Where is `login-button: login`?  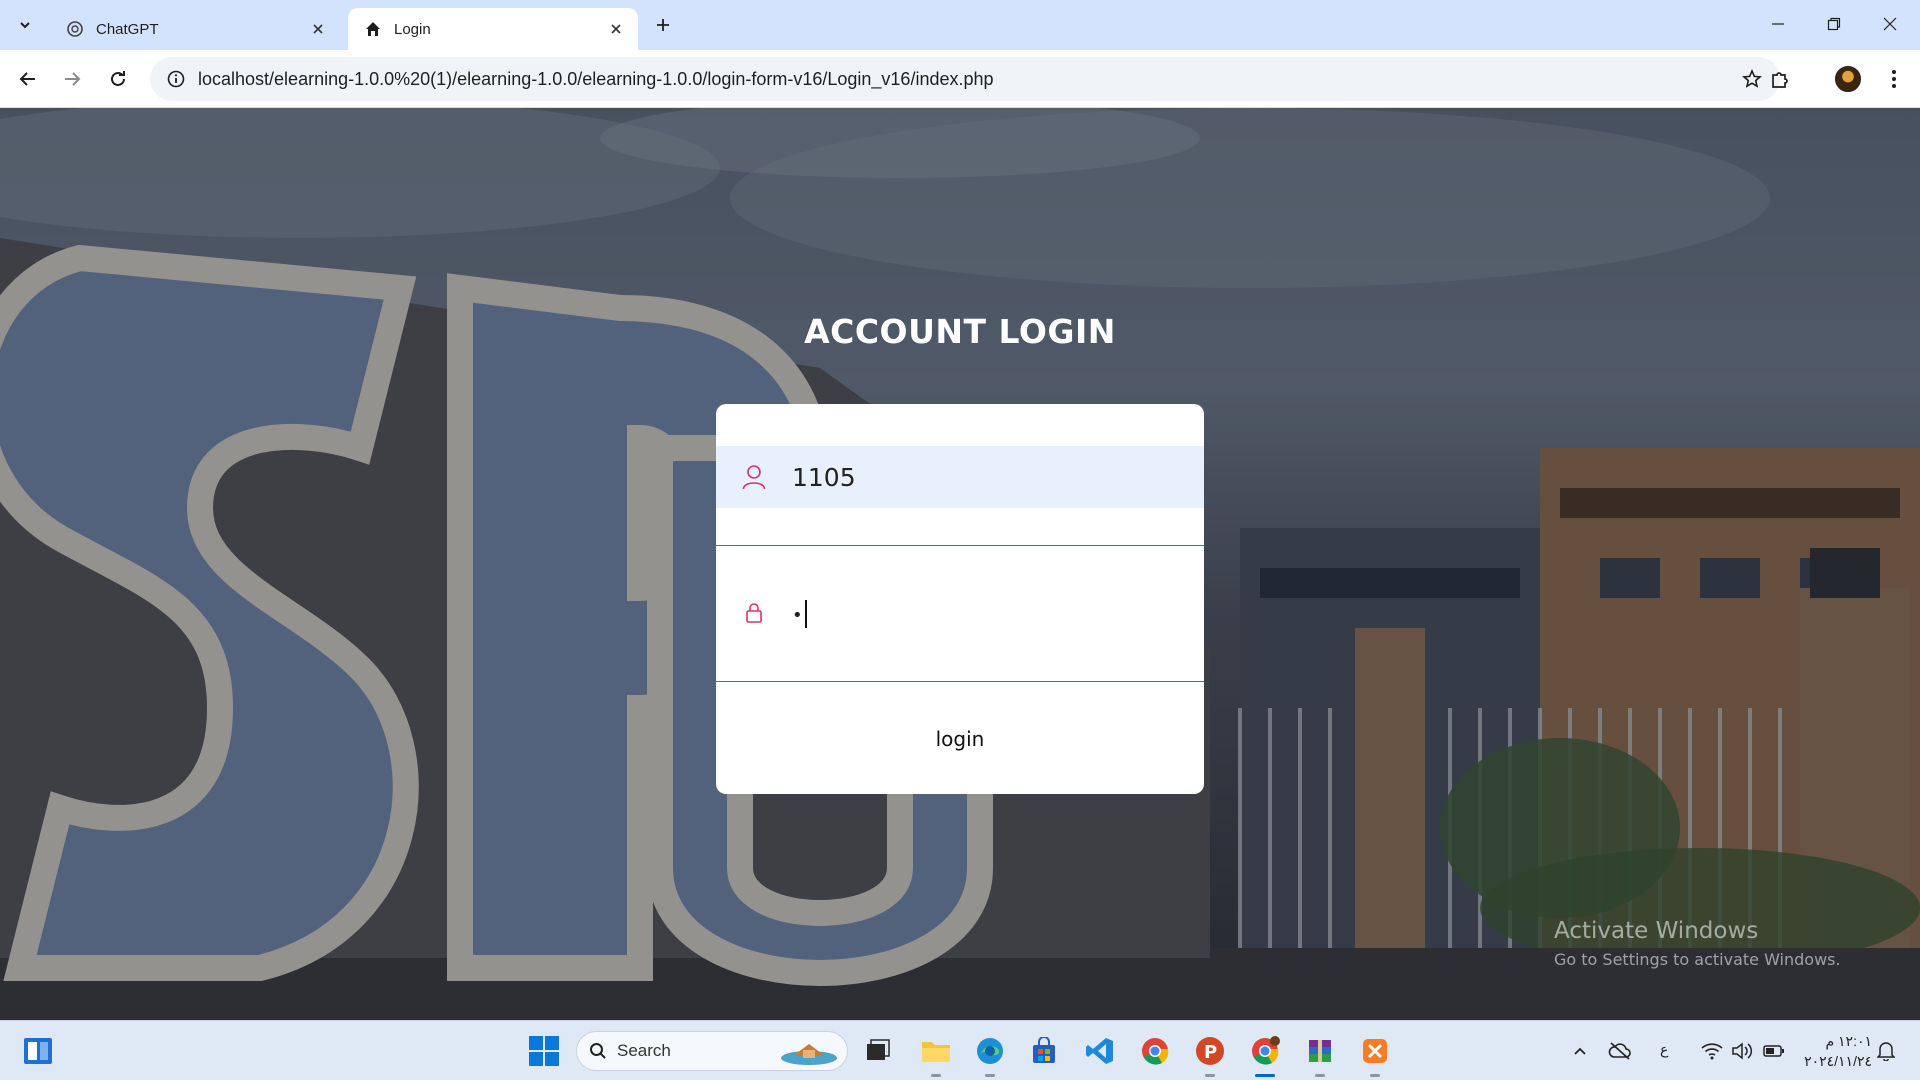
login-button: login is located at coordinates (960, 739).